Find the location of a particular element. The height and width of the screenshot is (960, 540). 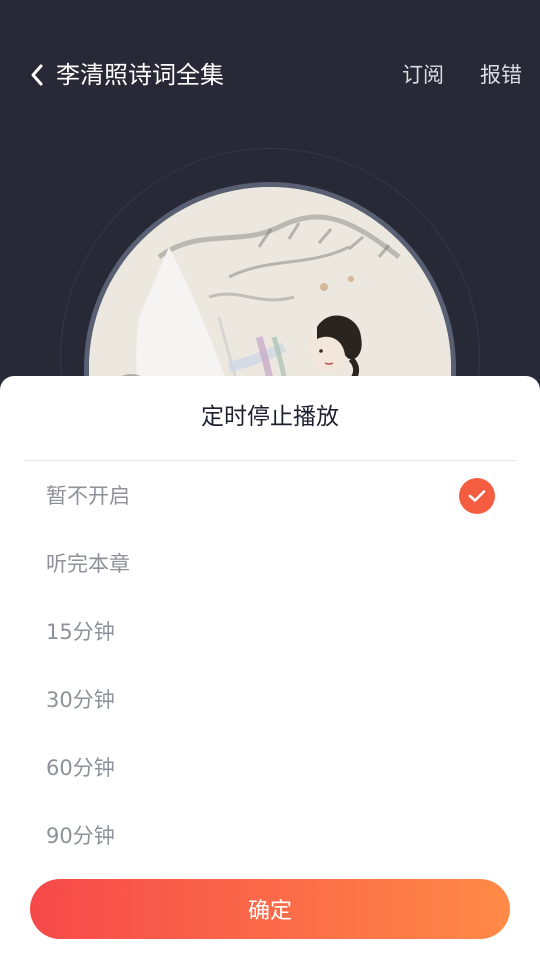

timer-option-30min: 30分钟 is located at coordinates (270, 700).